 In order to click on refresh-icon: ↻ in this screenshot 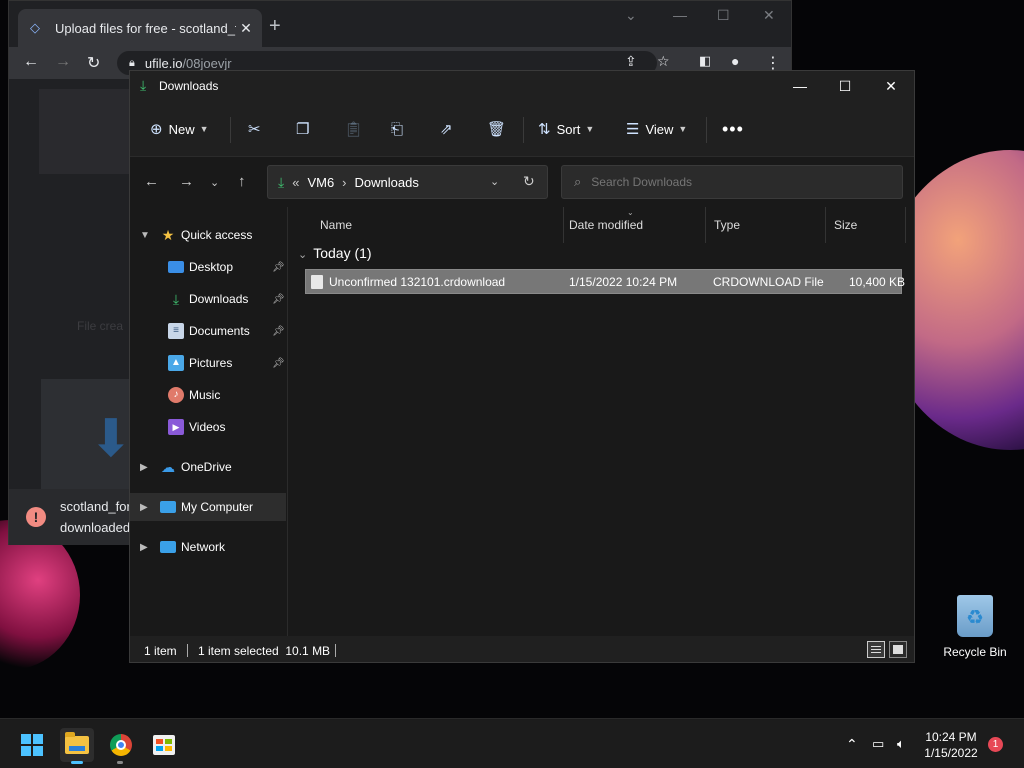, I will do `click(529, 181)`.